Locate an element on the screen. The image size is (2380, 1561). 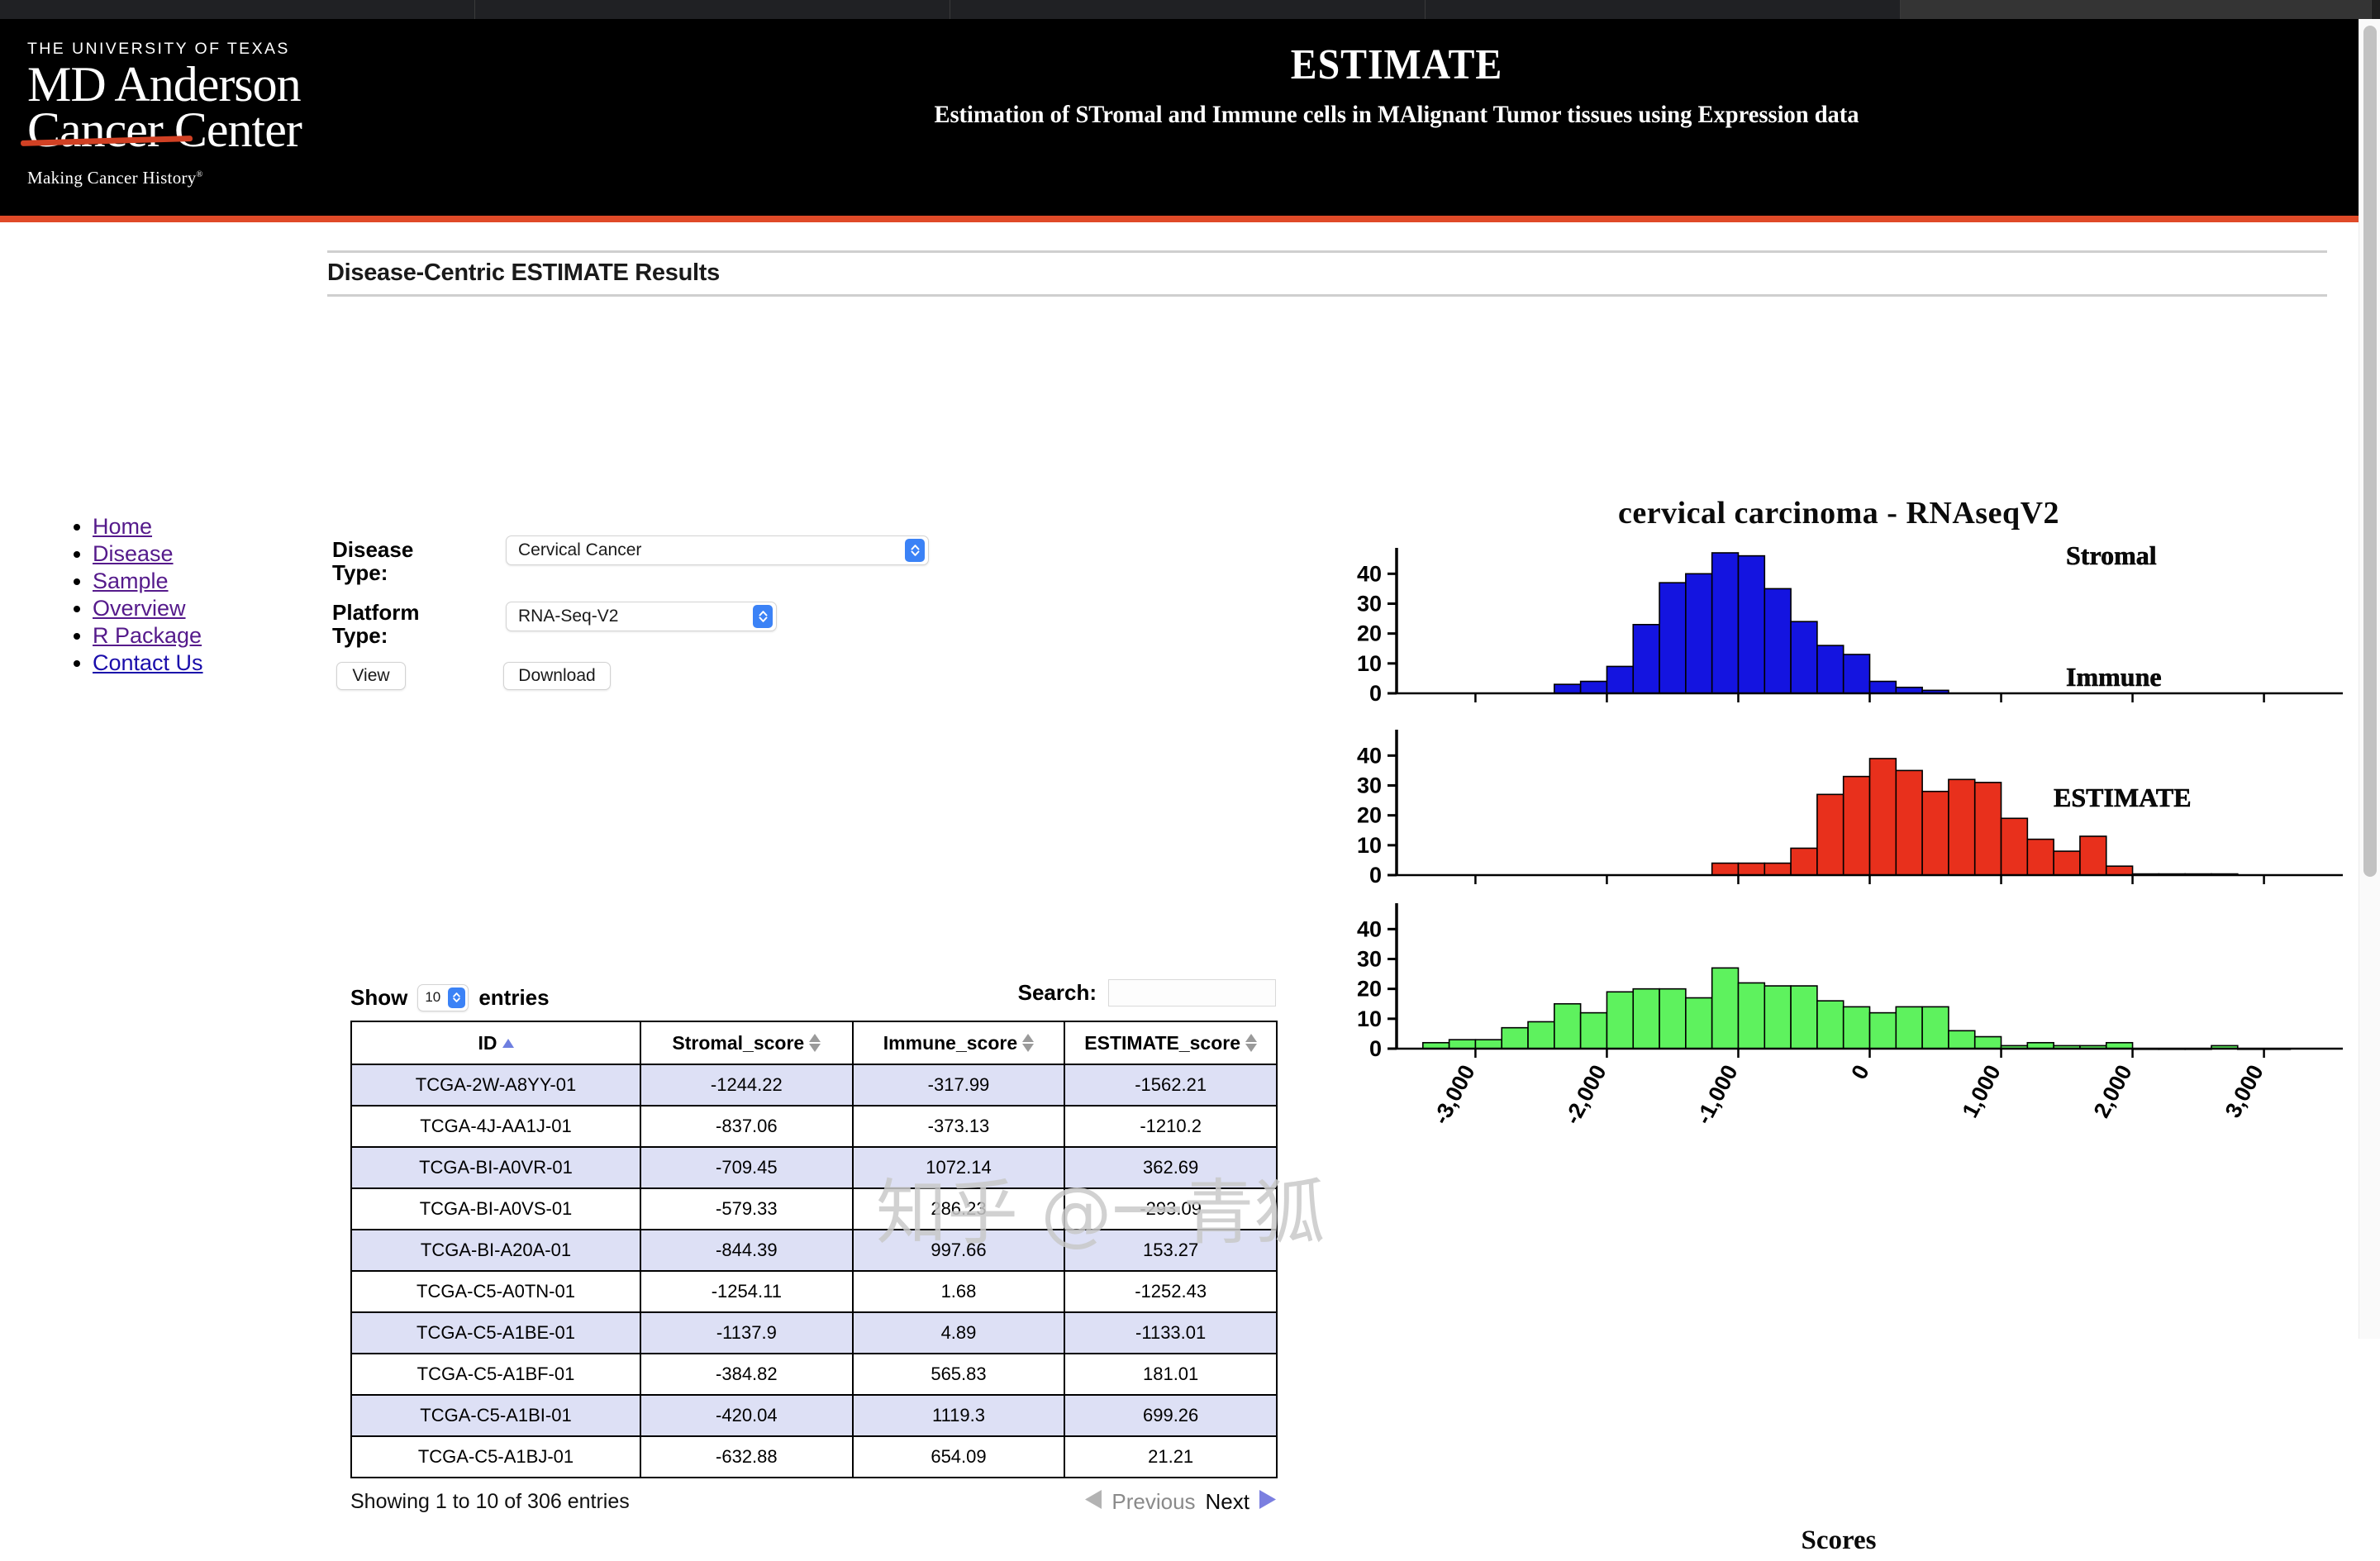
nav-item-r-package: R Package is located at coordinates (208, 636).